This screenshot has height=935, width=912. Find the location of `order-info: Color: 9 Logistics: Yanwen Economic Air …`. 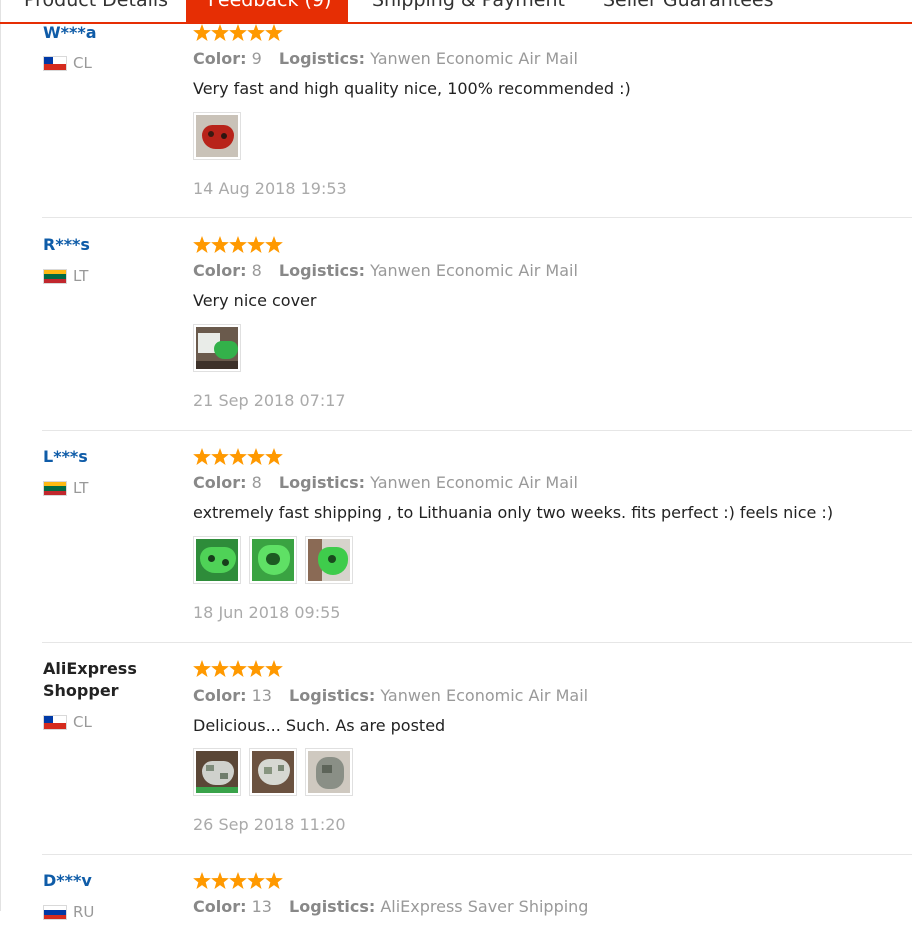

order-info: Color: 9 Logistics: Yanwen Economic Air … is located at coordinates (385, 59).